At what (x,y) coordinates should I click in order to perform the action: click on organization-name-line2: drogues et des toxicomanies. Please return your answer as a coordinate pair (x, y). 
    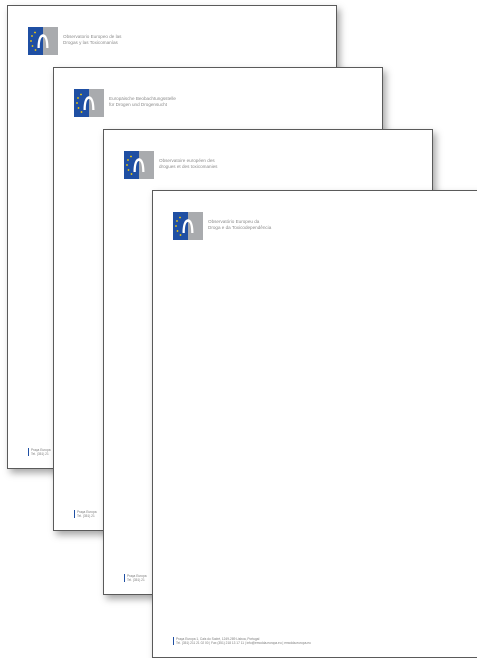
    Looking at the image, I should click on (188, 166).